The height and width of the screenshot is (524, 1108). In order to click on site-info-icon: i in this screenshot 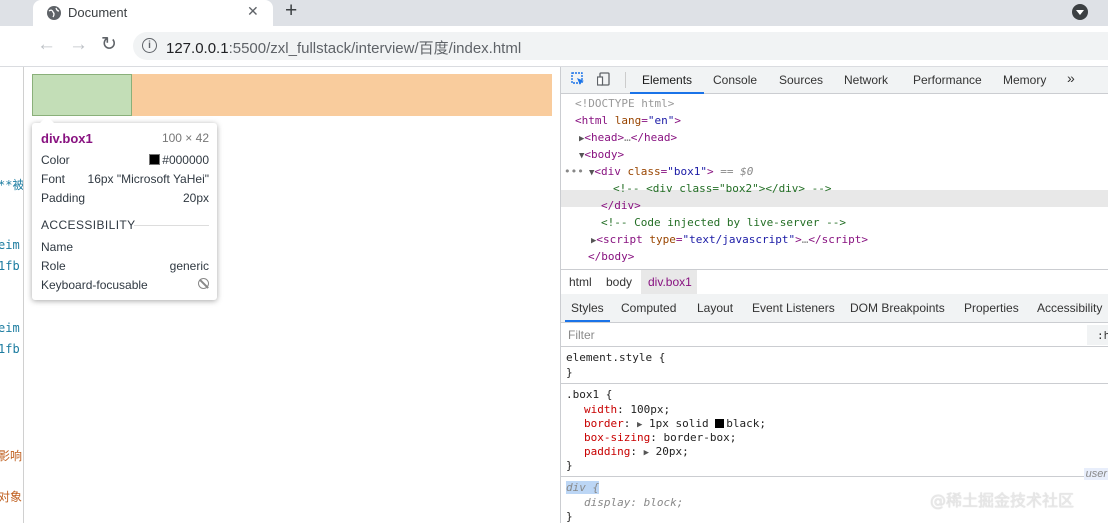, I will do `click(149, 45)`.